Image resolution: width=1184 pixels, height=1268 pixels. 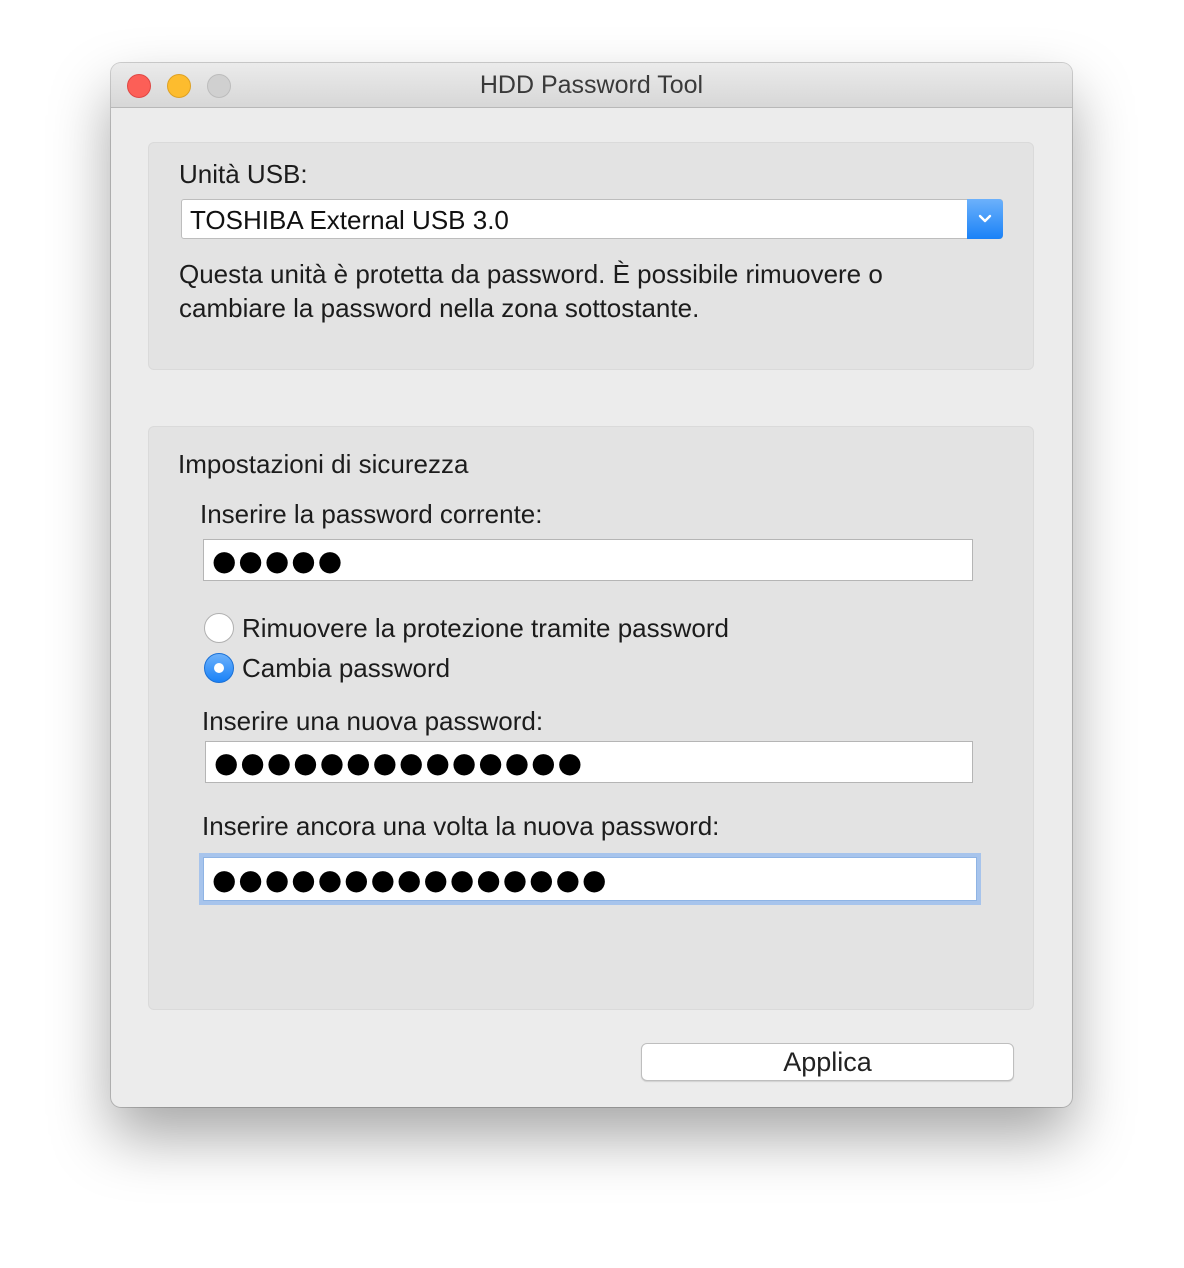 I want to click on window-title: HDD Password Tool, so click(x=591, y=85).